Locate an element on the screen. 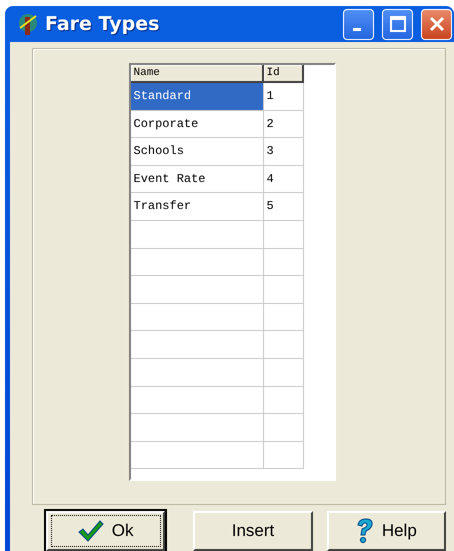  table-cell: 4 is located at coordinates (284, 180).